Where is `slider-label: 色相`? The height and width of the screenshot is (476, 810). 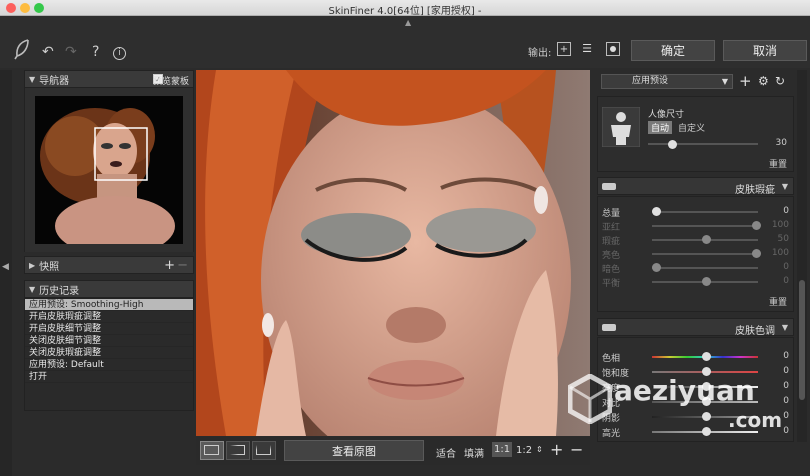 slider-label: 色相 is located at coordinates (611, 359).